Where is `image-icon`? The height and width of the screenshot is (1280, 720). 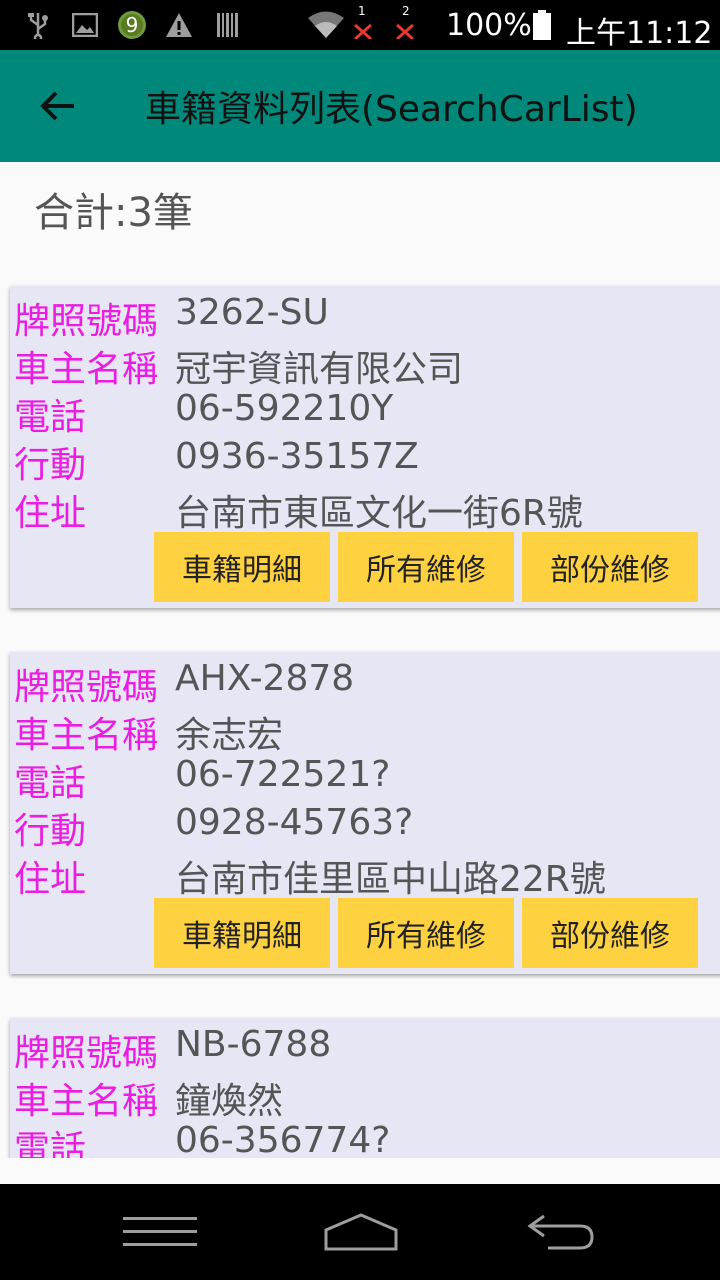 image-icon is located at coordinates (85, 25).